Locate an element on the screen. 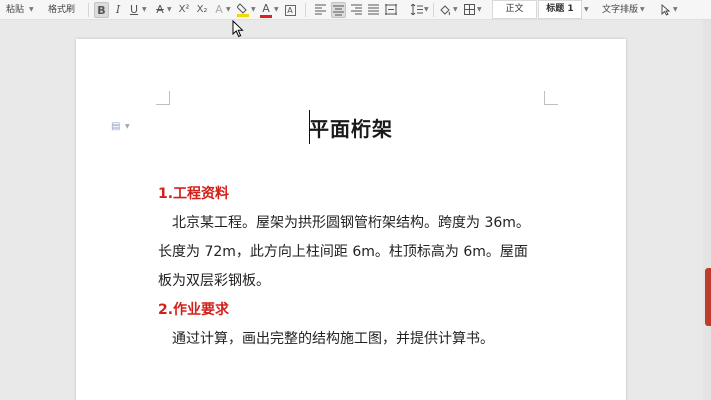 Image resolution: width=711 pixels, height=400 pixels. subscript-icon: X₂ is located at coordinates (202, 9).